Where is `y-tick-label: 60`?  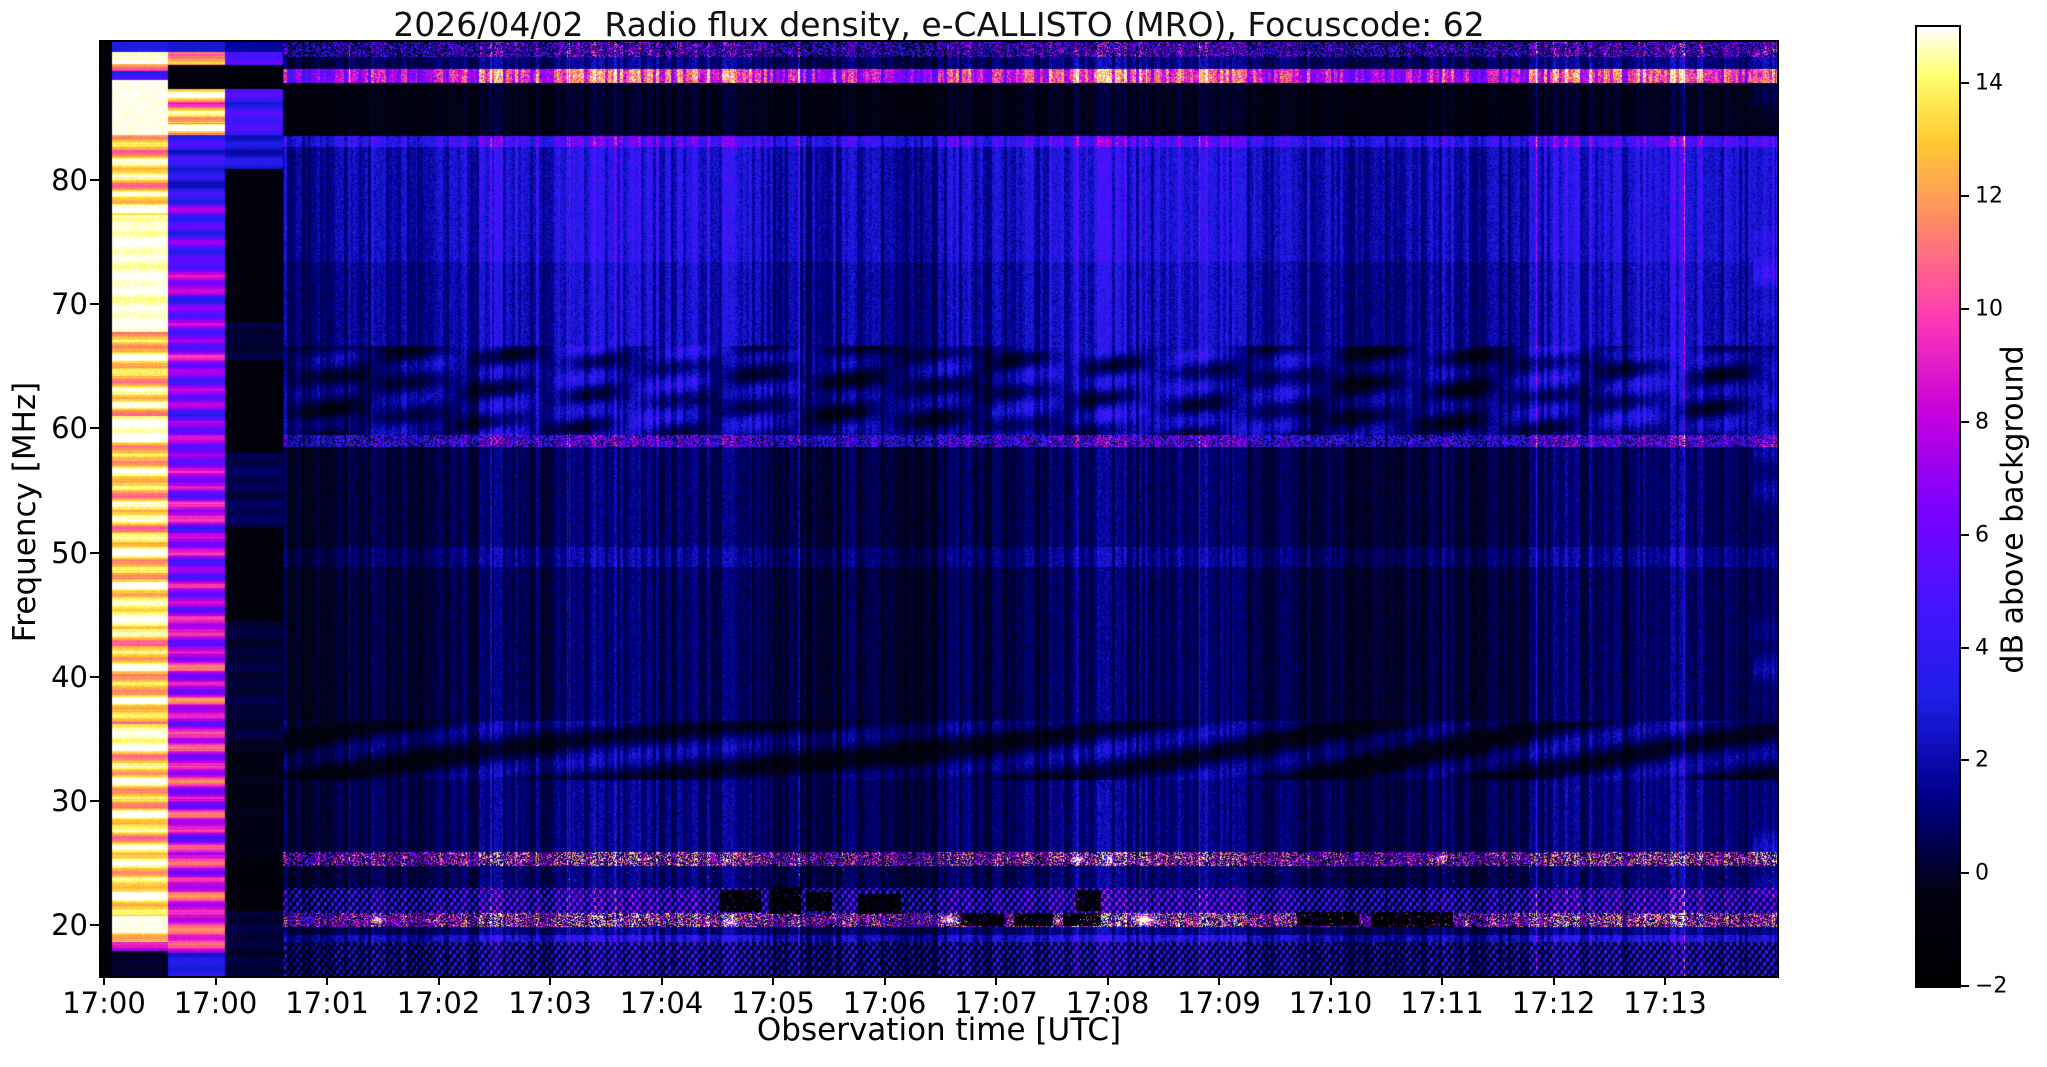
y-tick-label: 60 is located at coordinates (69, 428).